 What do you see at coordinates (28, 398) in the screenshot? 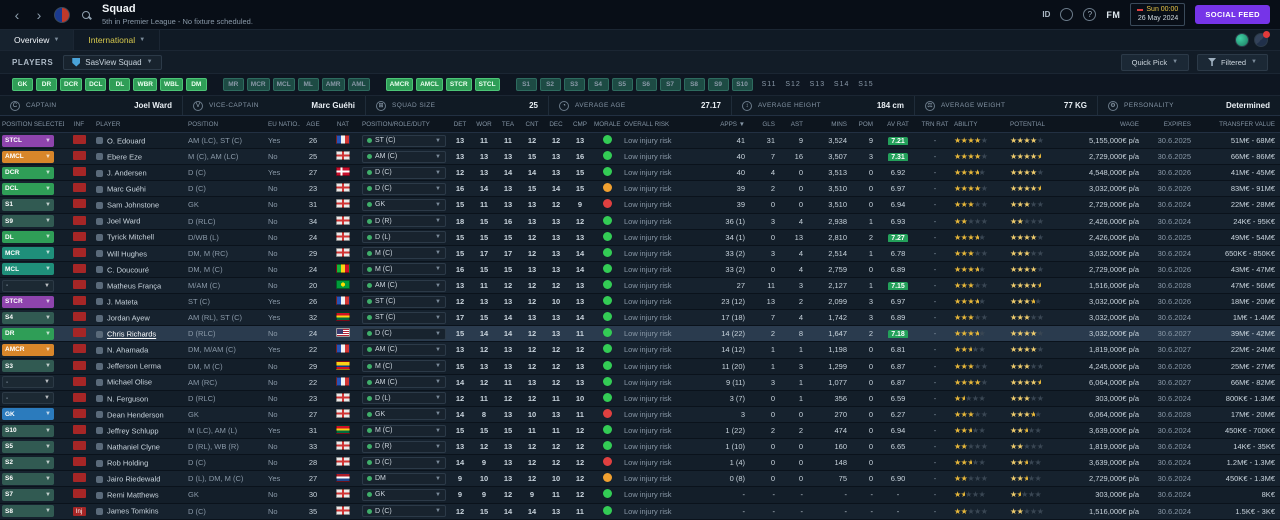
I see `position-selected-dropdown: - ▼` at bounding box center [28, 398].